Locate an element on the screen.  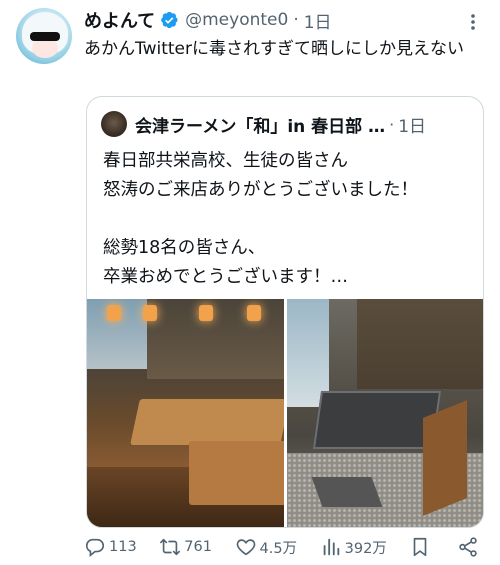
reply-icon is located at coordinates (95, 547).